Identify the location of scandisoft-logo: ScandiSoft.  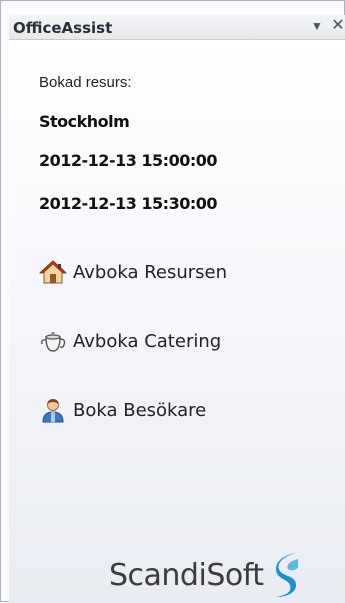
(206, 575).